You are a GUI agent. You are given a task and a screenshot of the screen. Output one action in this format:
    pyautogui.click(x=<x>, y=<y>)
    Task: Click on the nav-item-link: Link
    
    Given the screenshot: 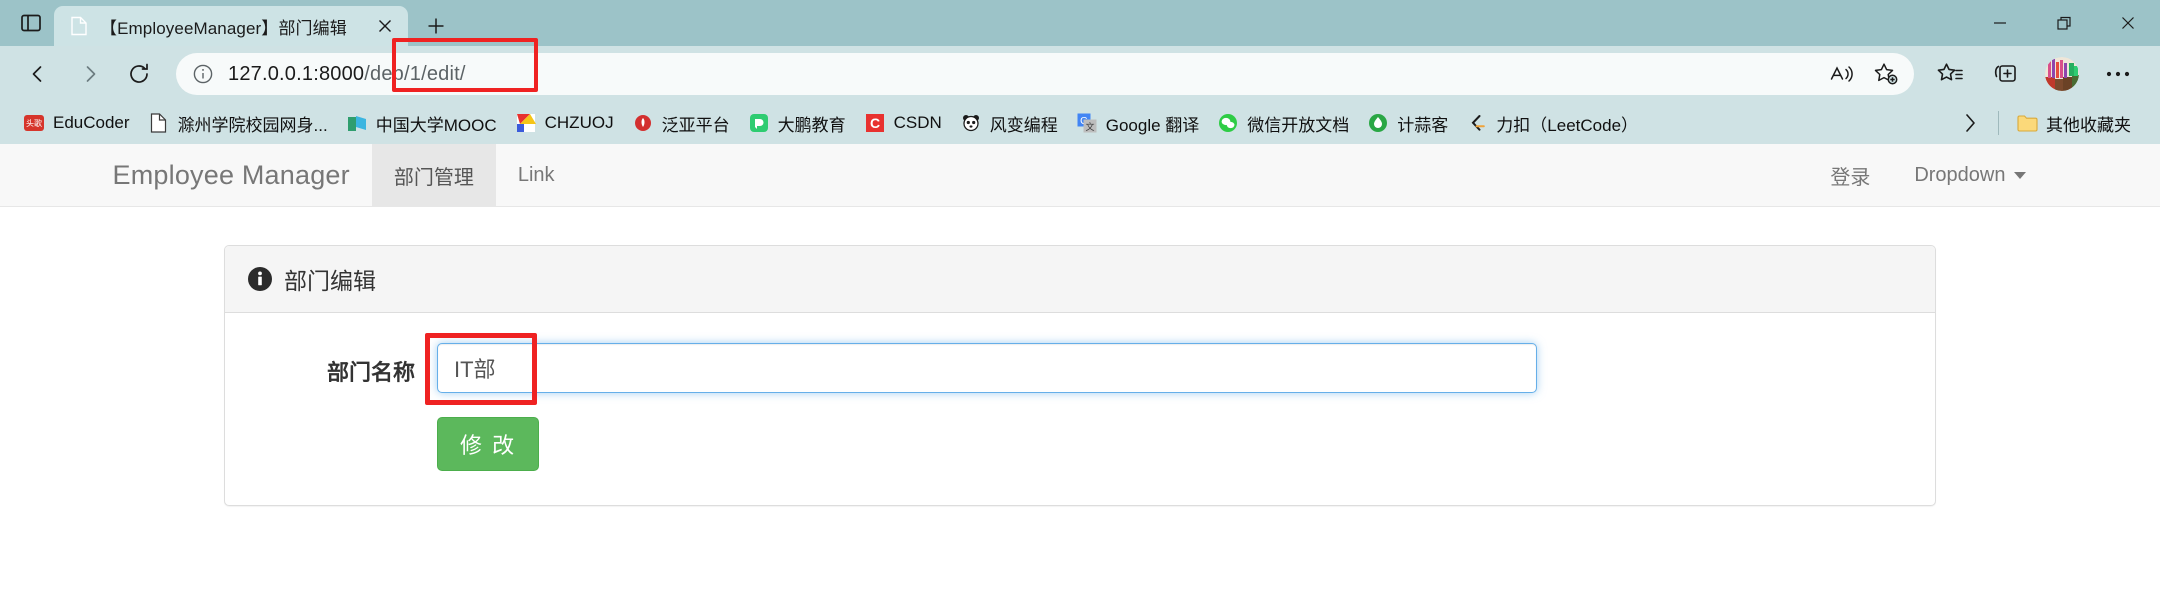 What is the action you would take?
    pyautogui.click(x=536, y=175)
    